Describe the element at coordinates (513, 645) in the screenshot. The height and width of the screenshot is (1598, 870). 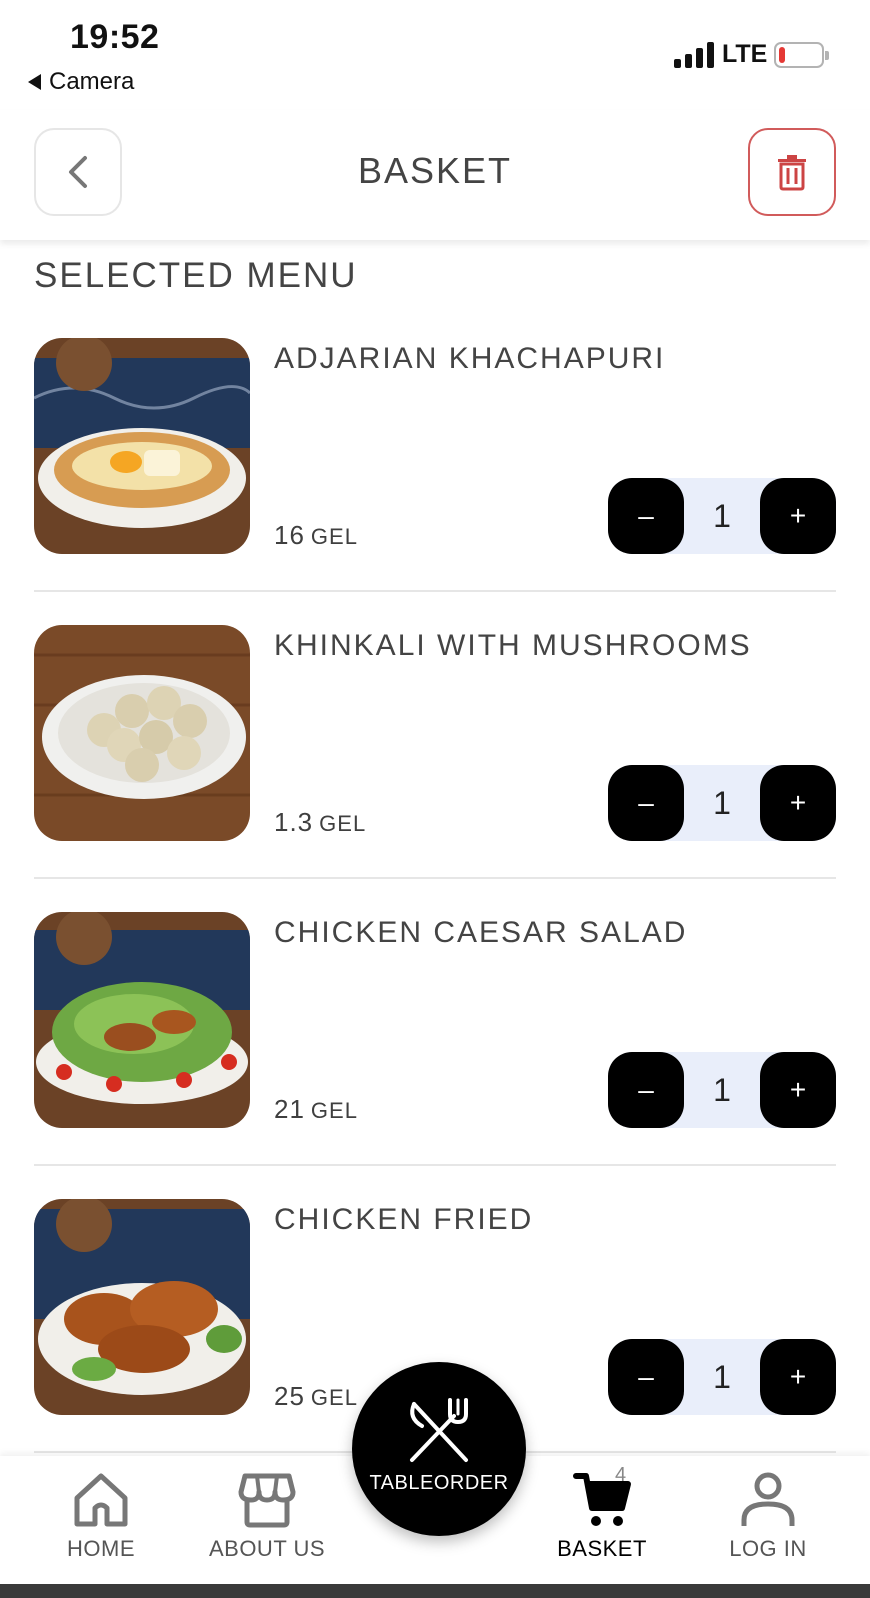
I see `dish-name: KHINKALI WITH MUSHROOMS` at that location.